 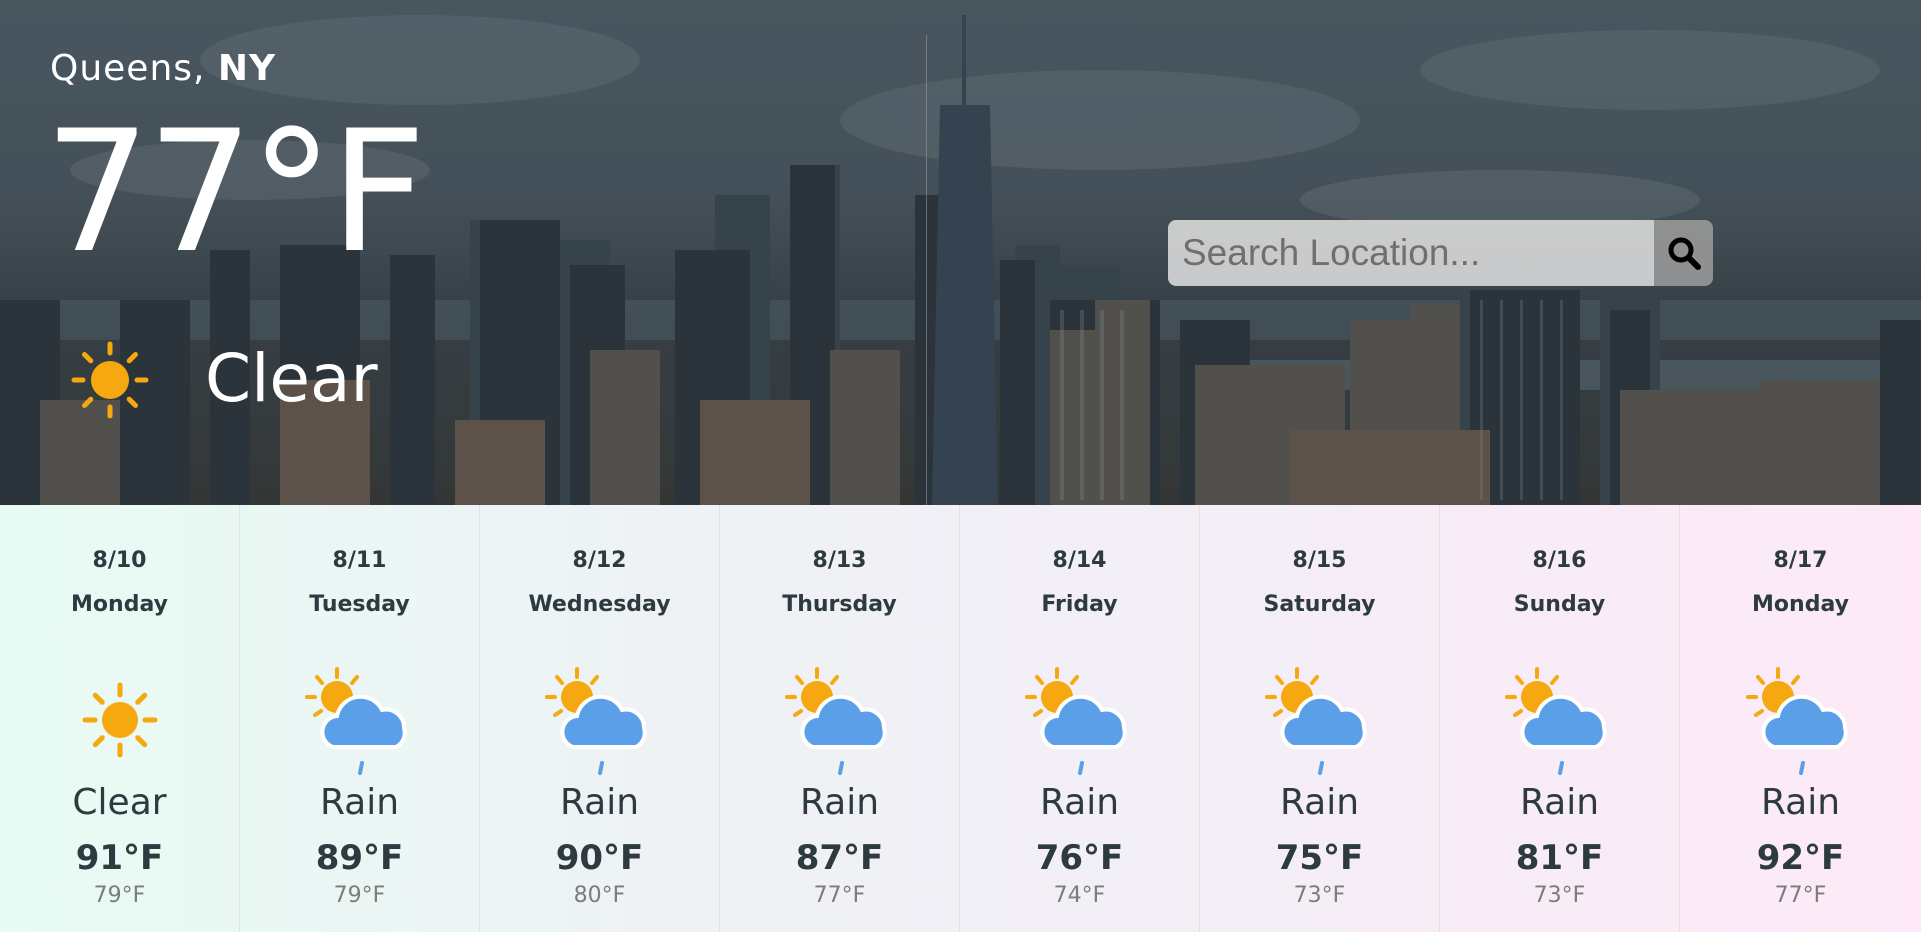 I want to click on forecast-date: 8/16, so click(x=1559, y=560).